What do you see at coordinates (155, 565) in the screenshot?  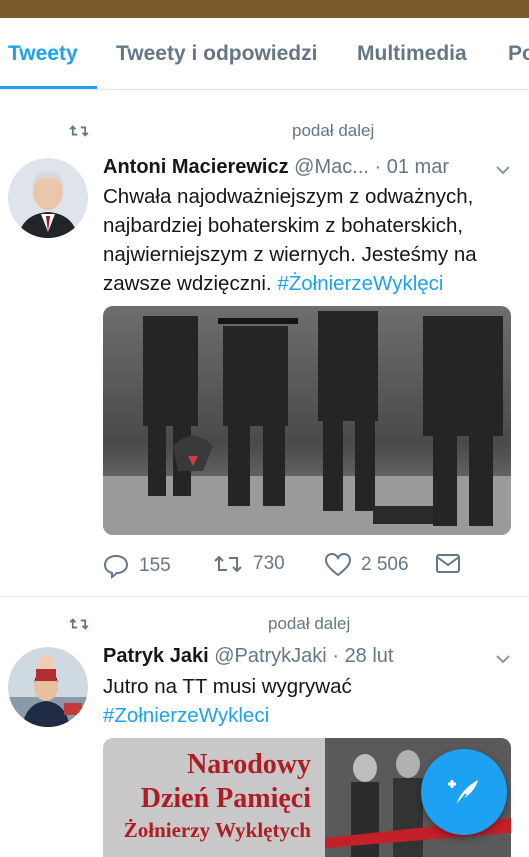 I see `reply-count: 155` at bounding box center [155, 565].